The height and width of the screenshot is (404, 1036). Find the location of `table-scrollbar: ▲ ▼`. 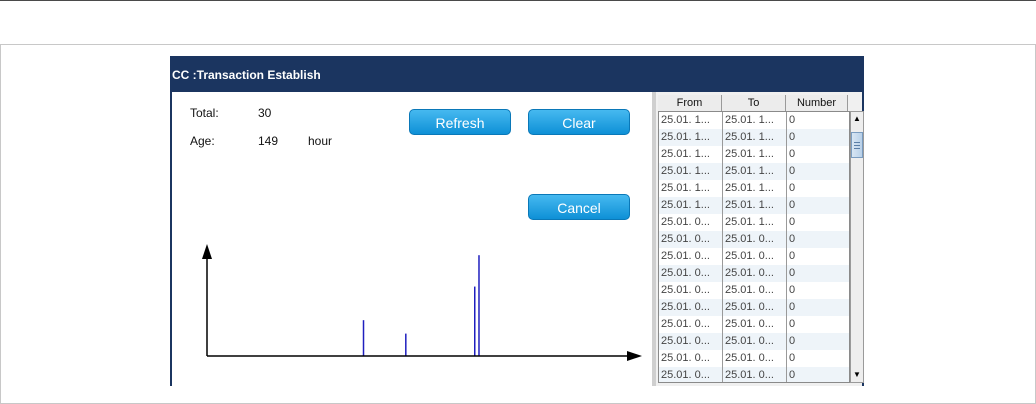

table-scrollbar: ▲ ▼ is located at coordinates (857, 247).